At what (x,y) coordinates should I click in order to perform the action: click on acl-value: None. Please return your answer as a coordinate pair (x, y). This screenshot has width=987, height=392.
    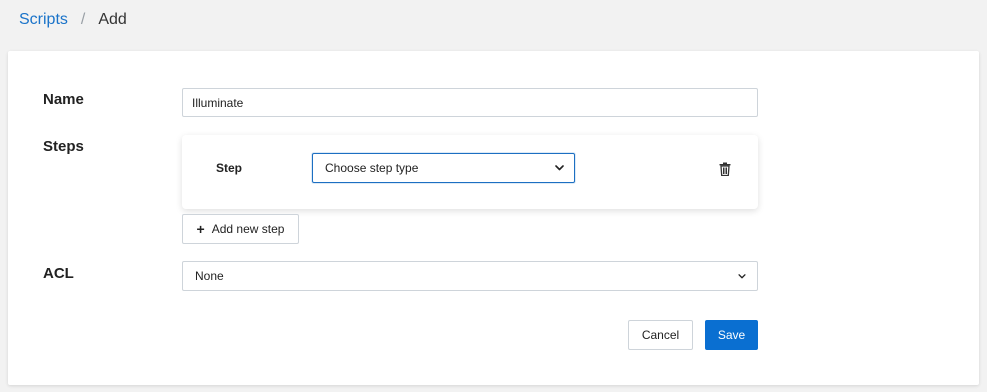
    Looking at the image, I should click on (209, 276).